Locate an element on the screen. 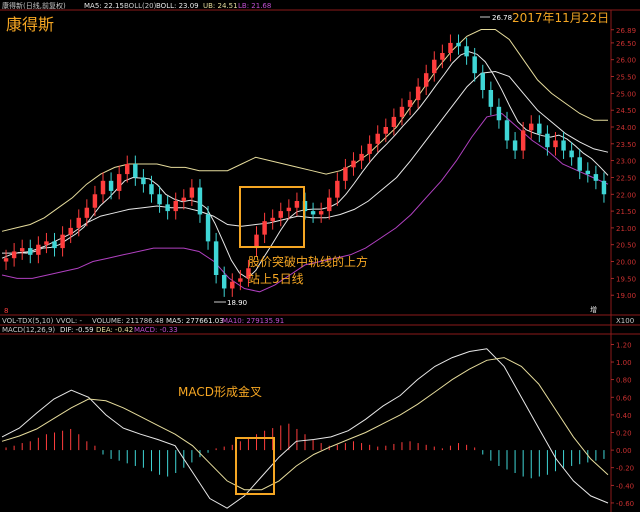  stock-title: 康得斯 is located at coordinates (30, 24).